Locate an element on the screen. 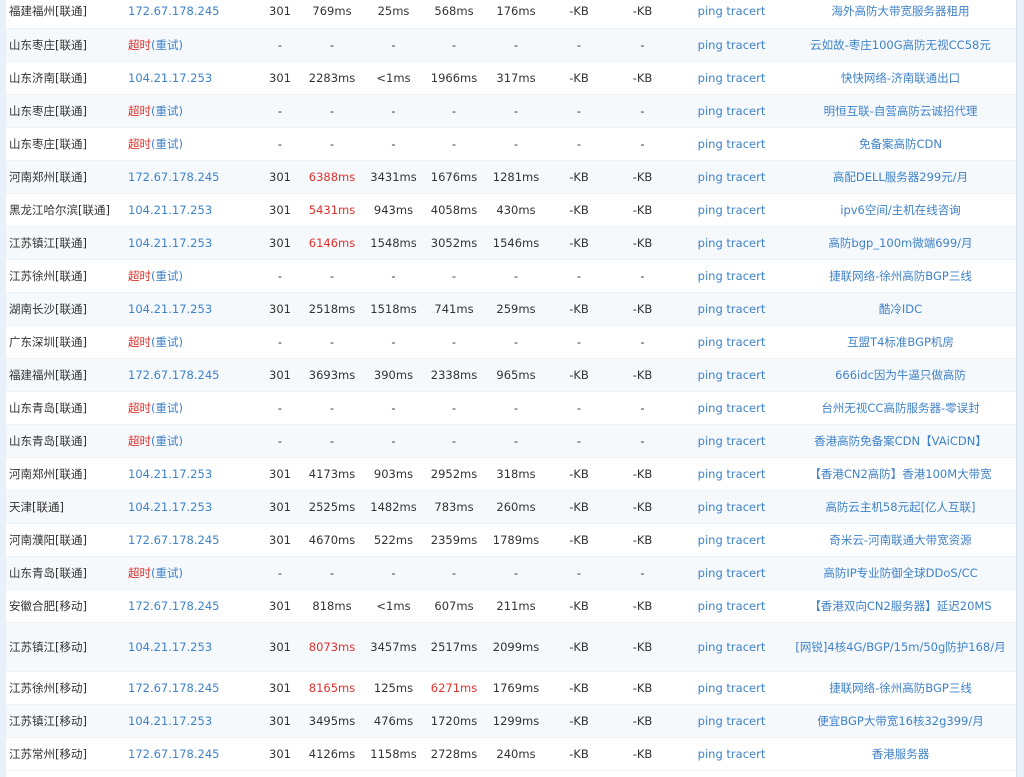 The height and width of the screenshot is (777, 1024). actions-cell: ping tracert is located at coordinates (731, 408).